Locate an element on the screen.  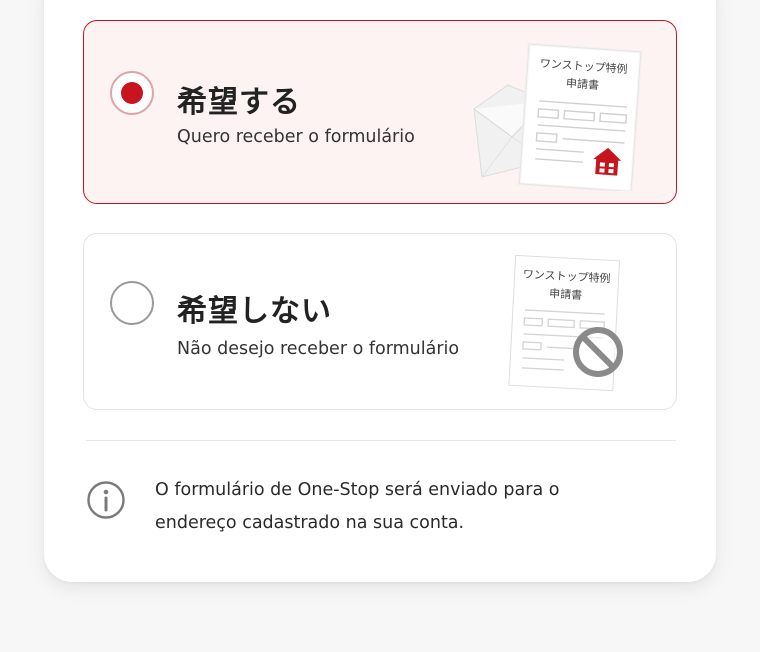
envelope-document-illustration: ワンストップ特例 申請書 is located at coordinates (558, 116).